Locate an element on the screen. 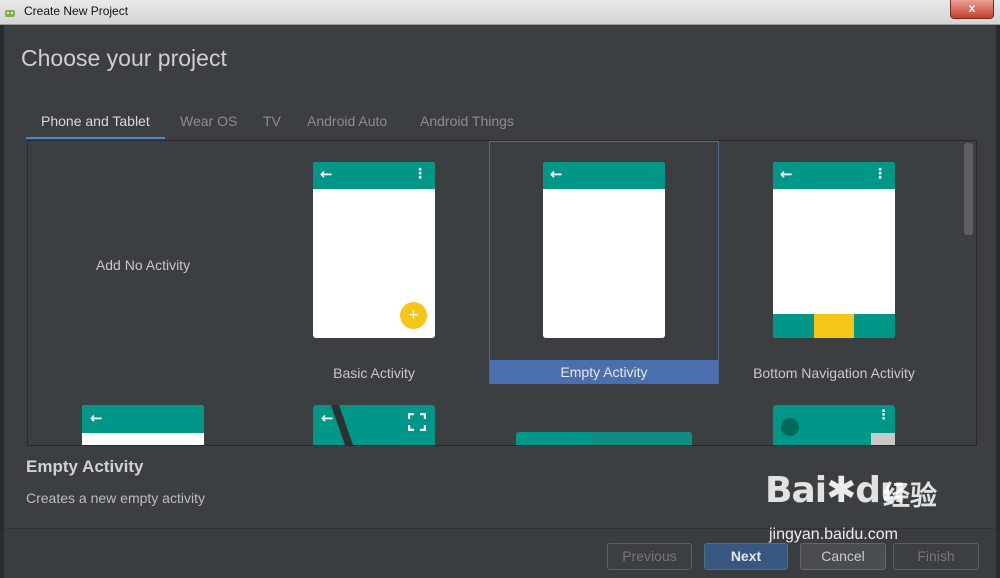 Image resolution: width=1000 pixels, height=578 pixels. template-label: Basic Activity is located at coordinates (374, 373).